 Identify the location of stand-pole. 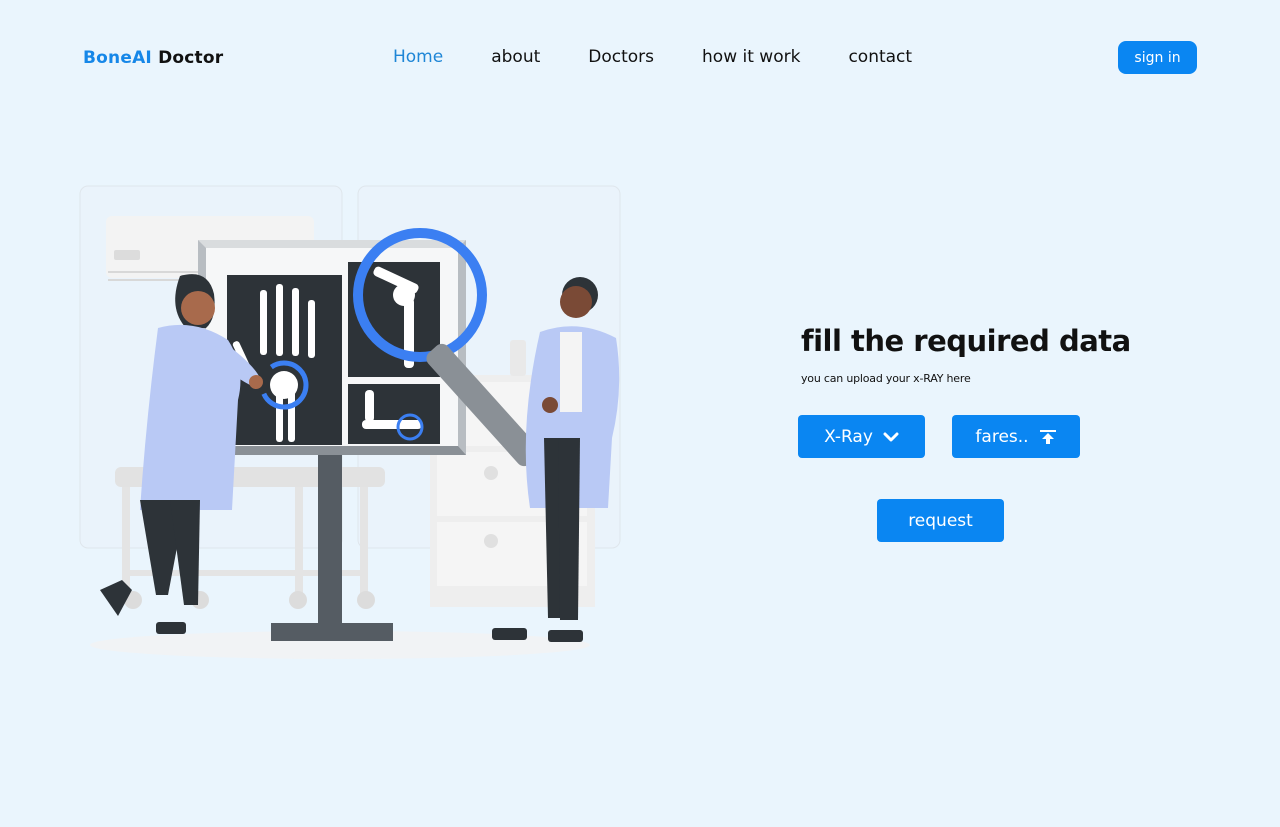
(330, 540).